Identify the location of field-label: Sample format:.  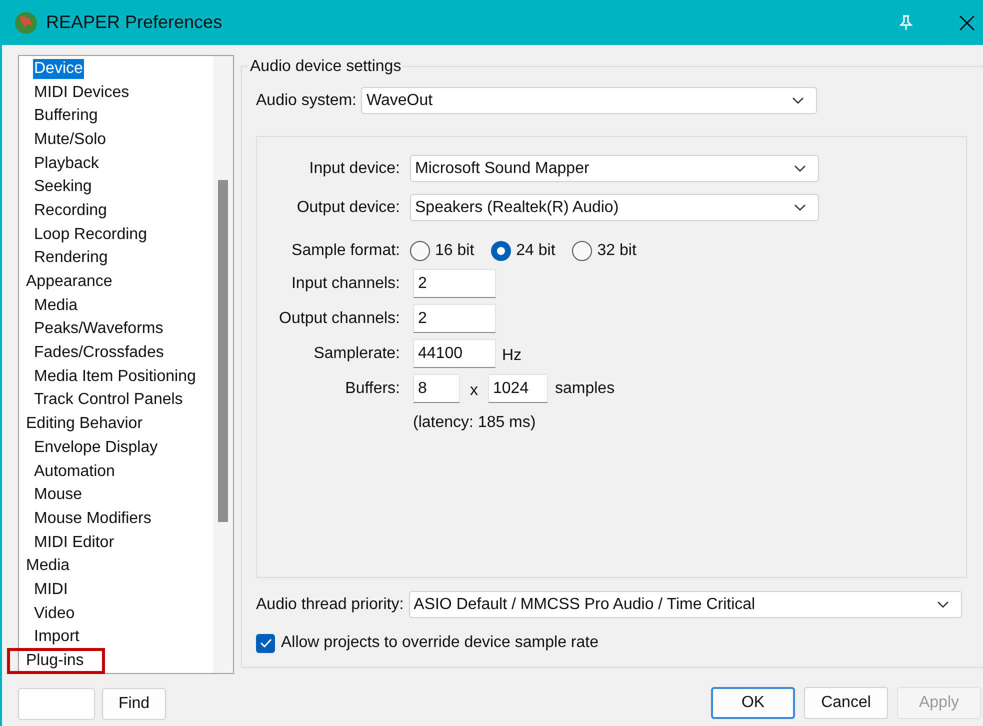
(345, 251).